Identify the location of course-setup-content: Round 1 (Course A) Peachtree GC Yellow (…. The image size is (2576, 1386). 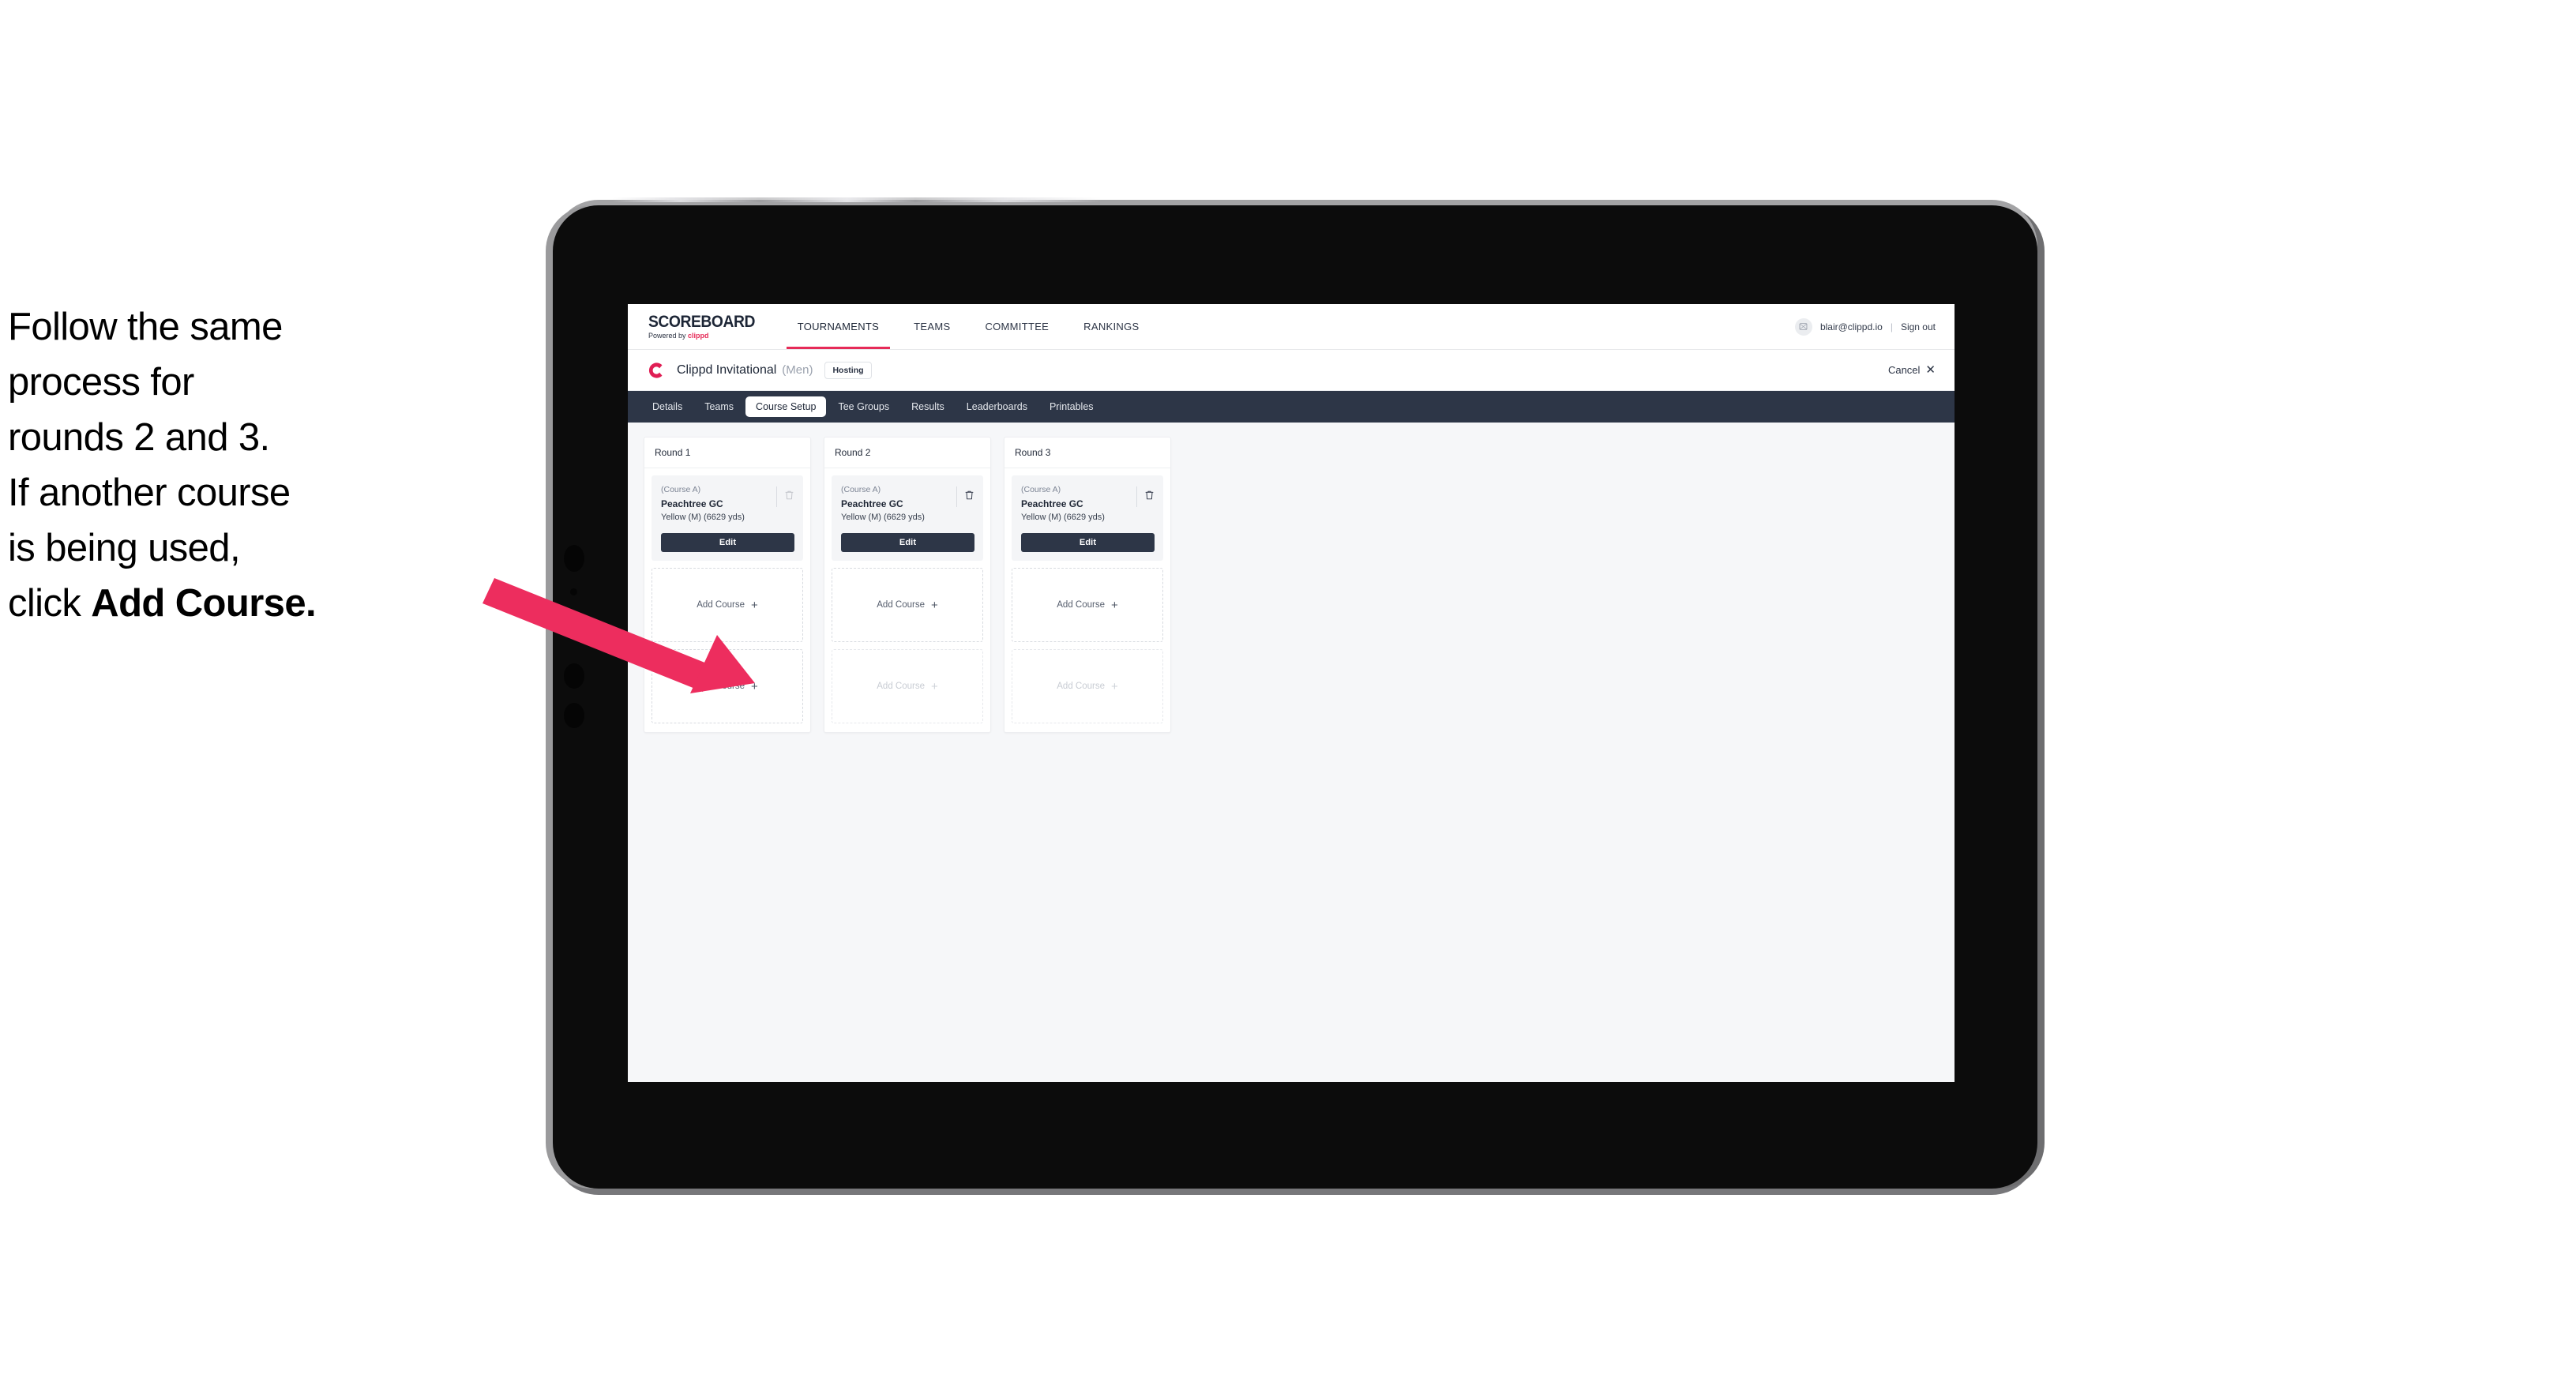
(1291, 585).